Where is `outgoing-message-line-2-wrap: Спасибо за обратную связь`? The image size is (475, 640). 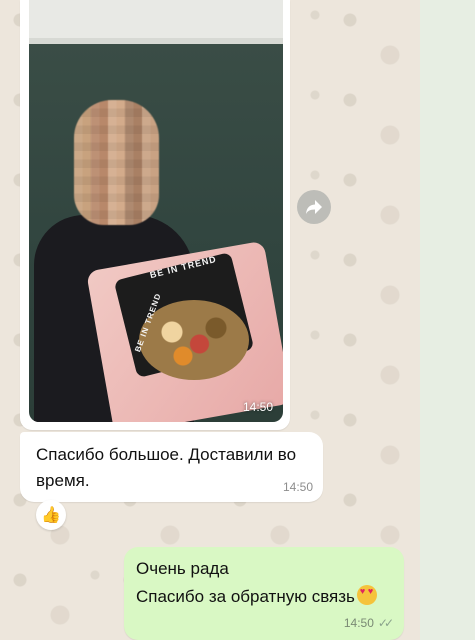
outgoing-message-line-2-wrap: Спасибо за обратную связь is located at coordinates (256, 596).